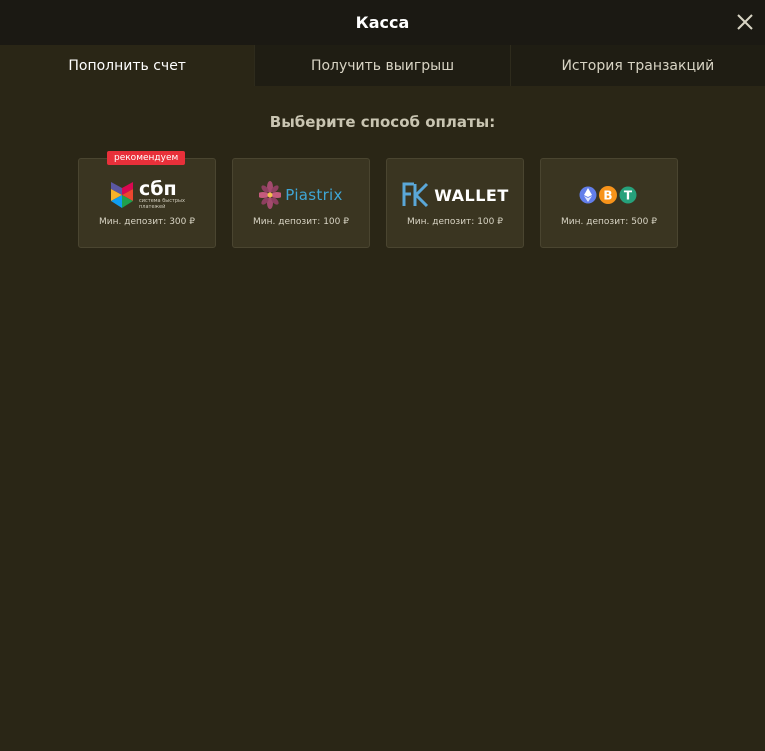 The image size is (765, 751). I want to click on crypto-coins-icon: B T, so click(608, 195).